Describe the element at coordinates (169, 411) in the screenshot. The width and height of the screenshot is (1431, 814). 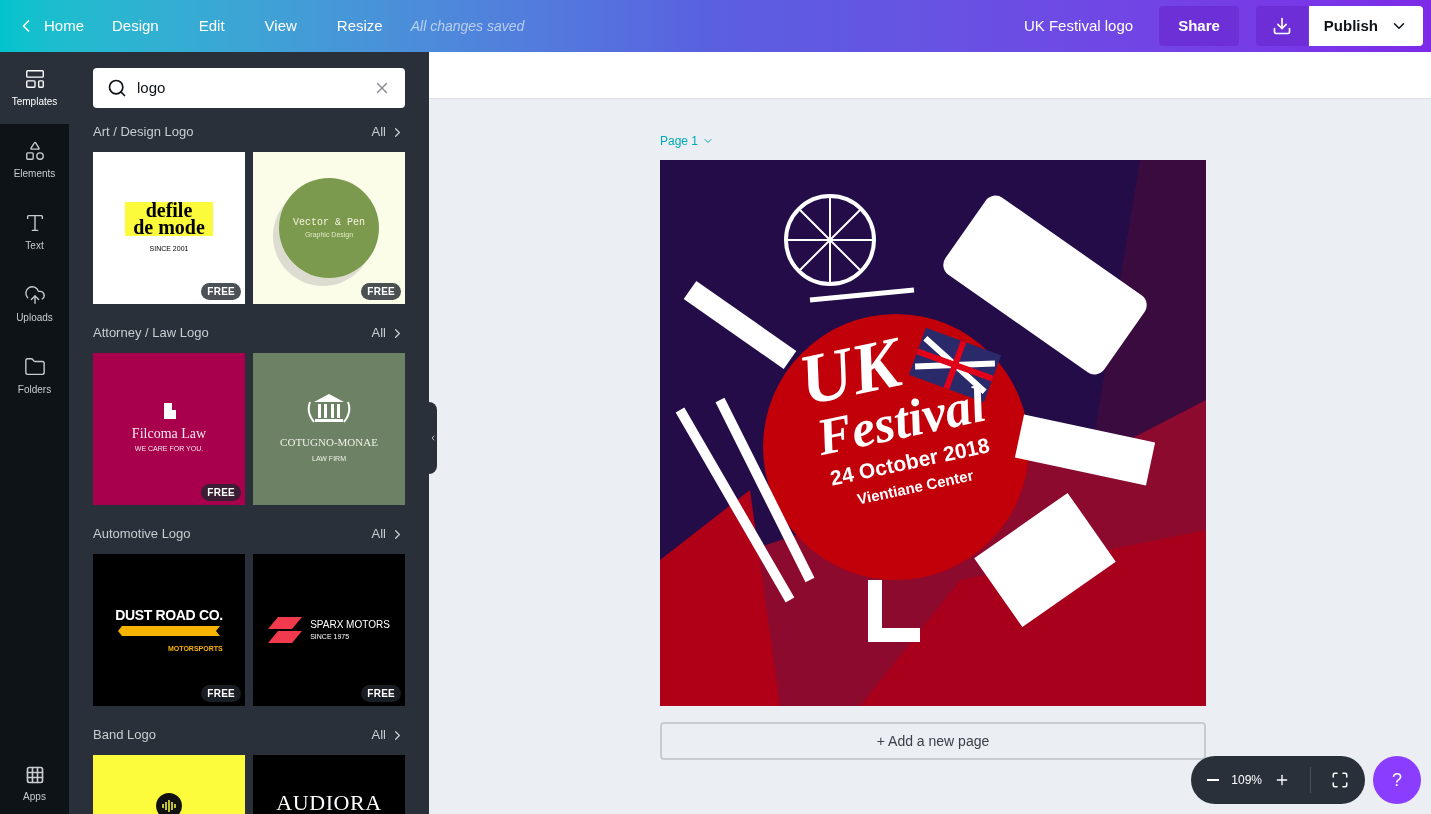
I see `building-icon` at that location.